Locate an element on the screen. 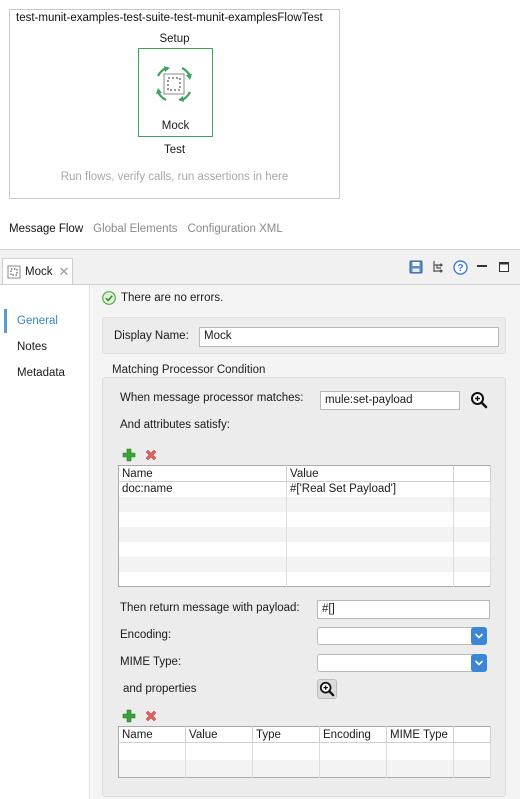  tab-message-flow: Message Flow is located at coordinates (46, 229).